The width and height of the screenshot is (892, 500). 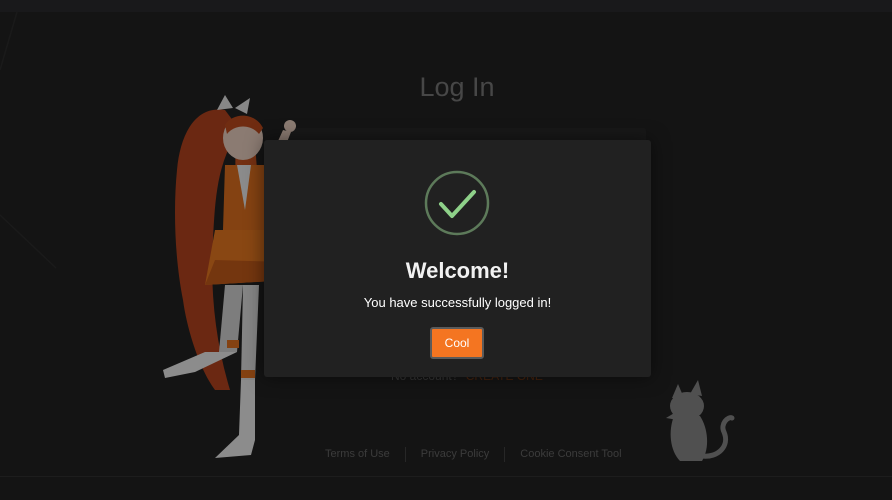 What do you see at coordinates (457, 302) in the screenshot?
I see `dialog-message: You have successfully logged in!` at bounding box center [457, 302].